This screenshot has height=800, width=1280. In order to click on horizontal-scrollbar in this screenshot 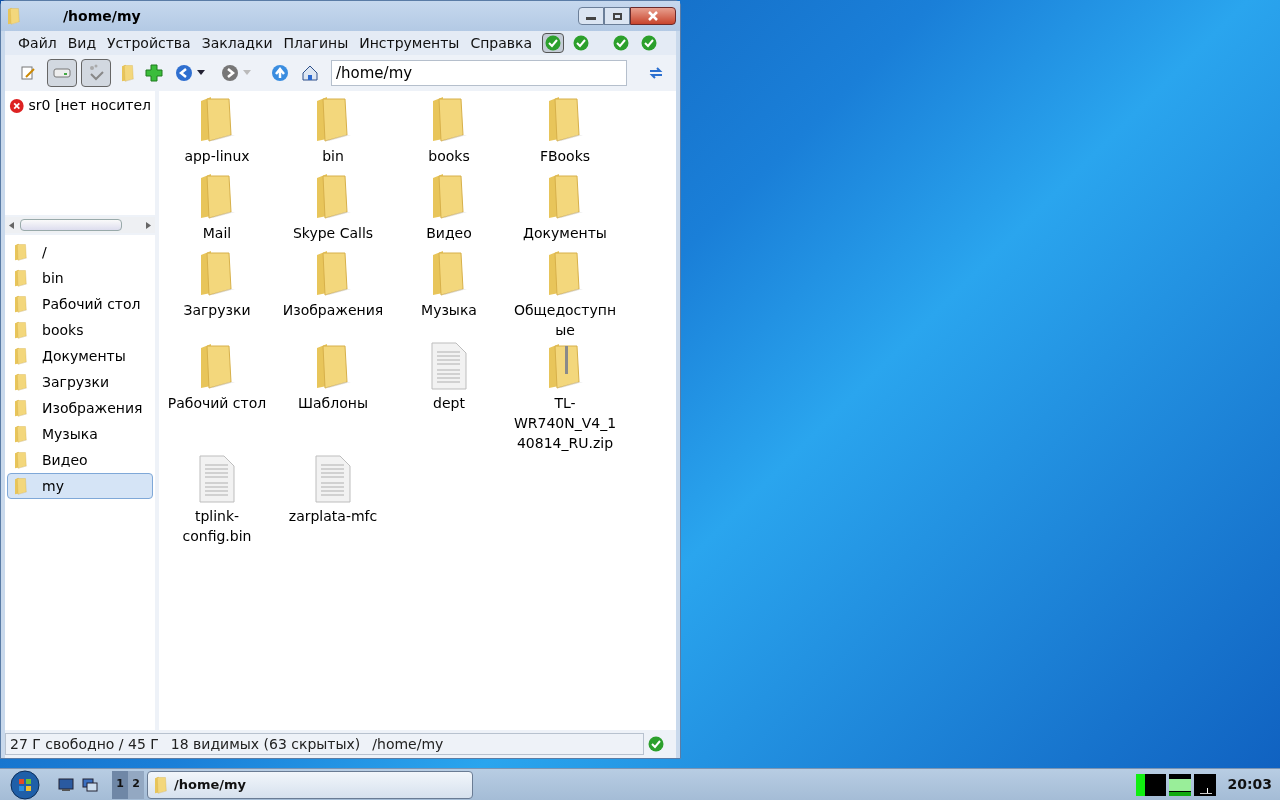, I will do `click(80, 225)`.